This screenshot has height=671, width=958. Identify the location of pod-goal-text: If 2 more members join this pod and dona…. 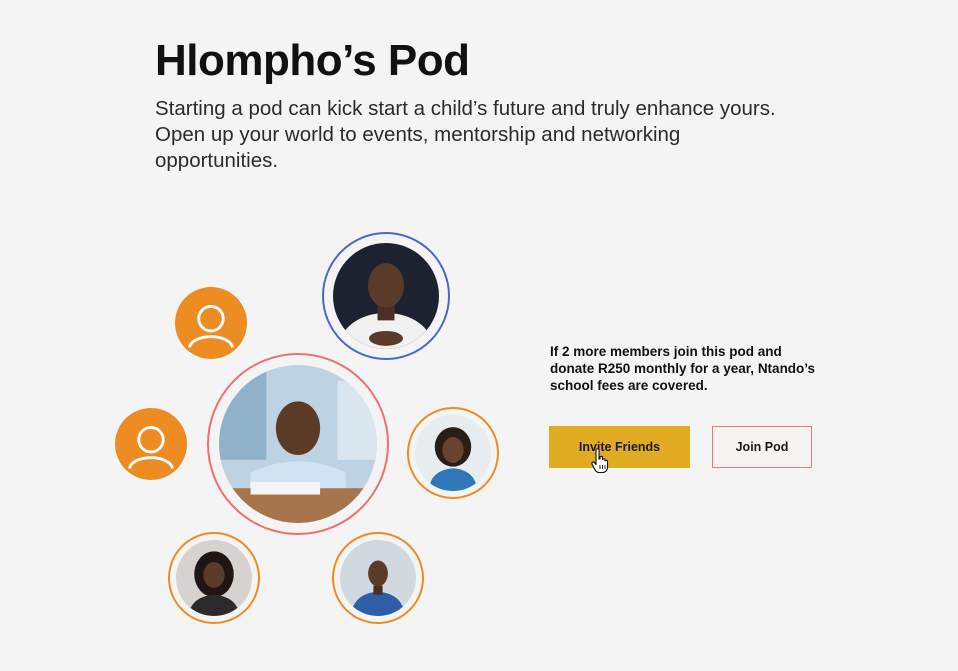
(683, 368).